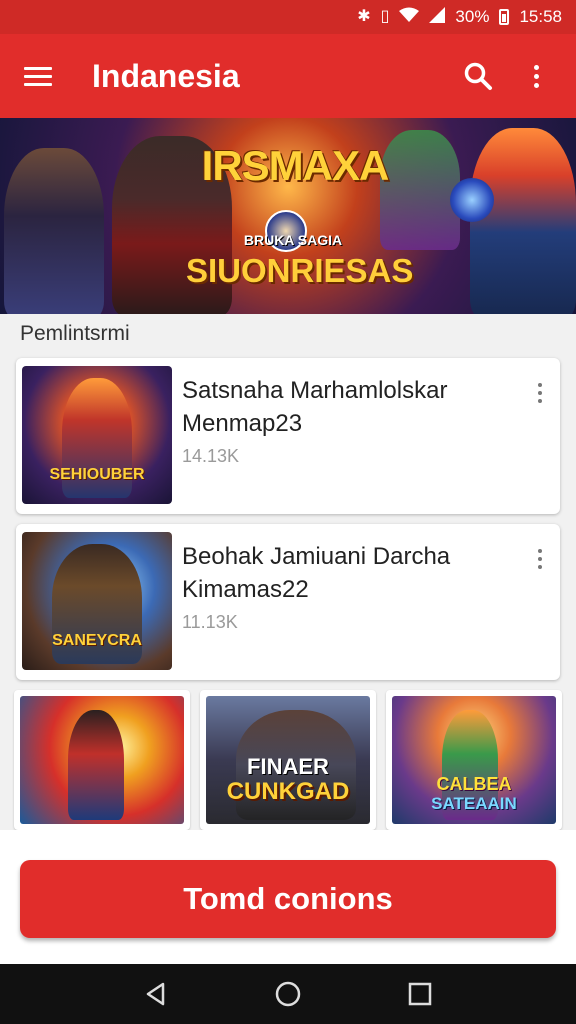 Image resolution: width=576 pixels, height=1024 pixels. I want to click on game-thumbnail: SANEYCRA, so click(97, 601).